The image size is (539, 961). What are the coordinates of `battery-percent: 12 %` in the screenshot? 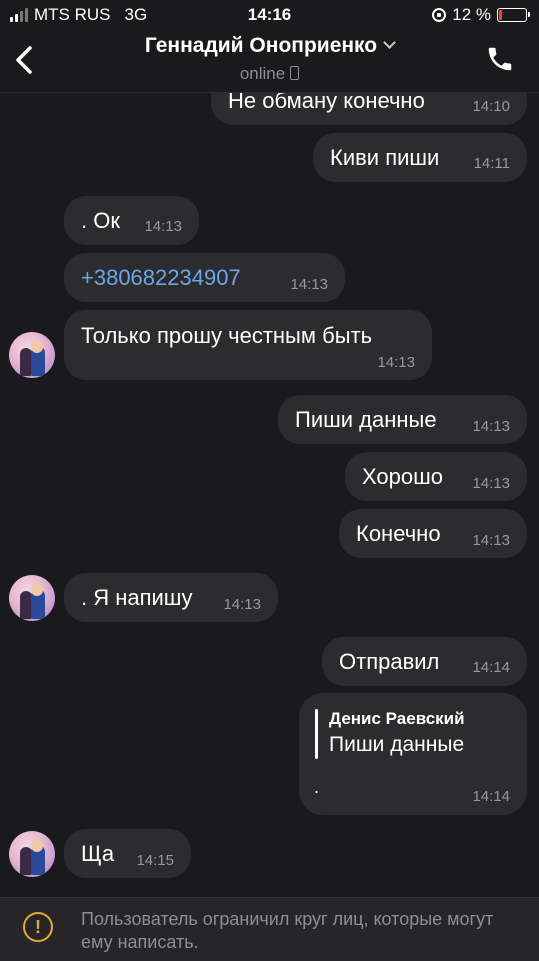 It's located at (471, 14).